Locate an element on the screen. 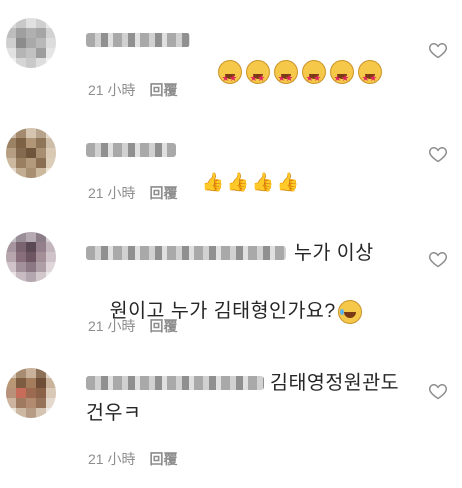  comment-emoji-row is located at coordinates (290, 71).